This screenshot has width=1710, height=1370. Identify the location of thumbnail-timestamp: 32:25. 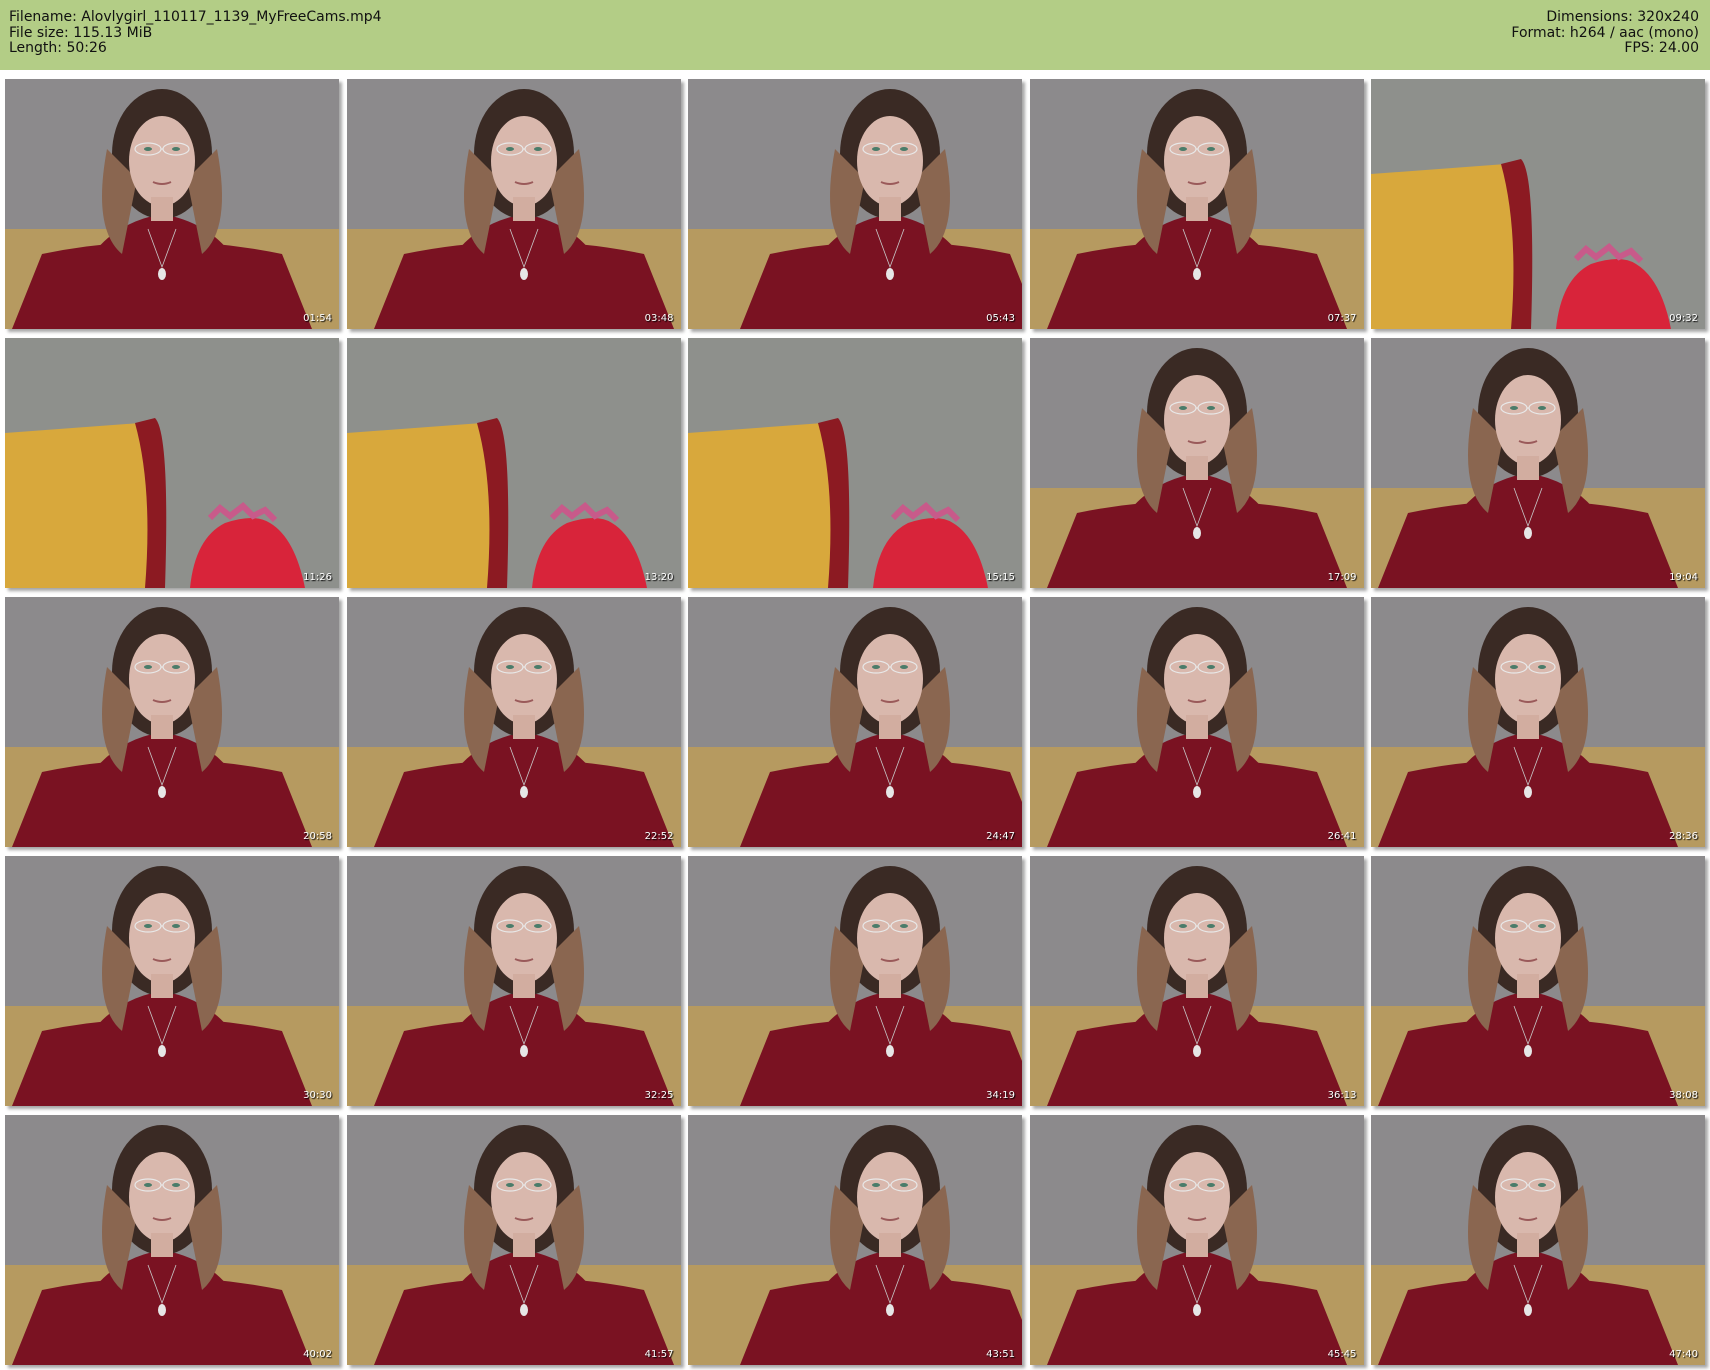
(659, 1095).